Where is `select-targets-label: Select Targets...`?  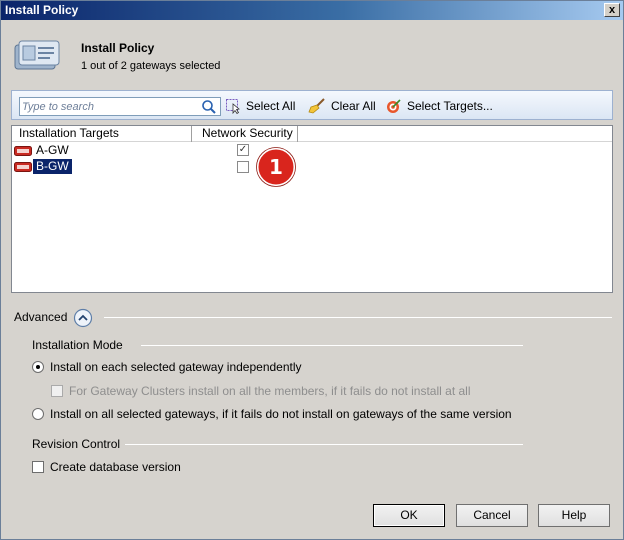 select-targets-label: Select Targets... is located at coordinates (450, 106).